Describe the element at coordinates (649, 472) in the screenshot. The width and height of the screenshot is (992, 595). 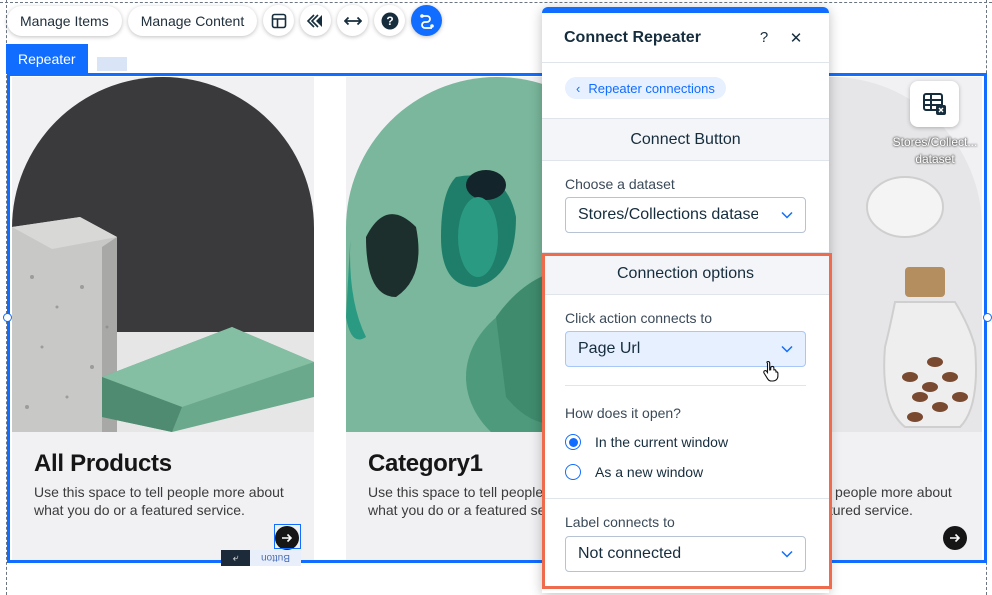
I see `radio-label: As a new window` at that location.